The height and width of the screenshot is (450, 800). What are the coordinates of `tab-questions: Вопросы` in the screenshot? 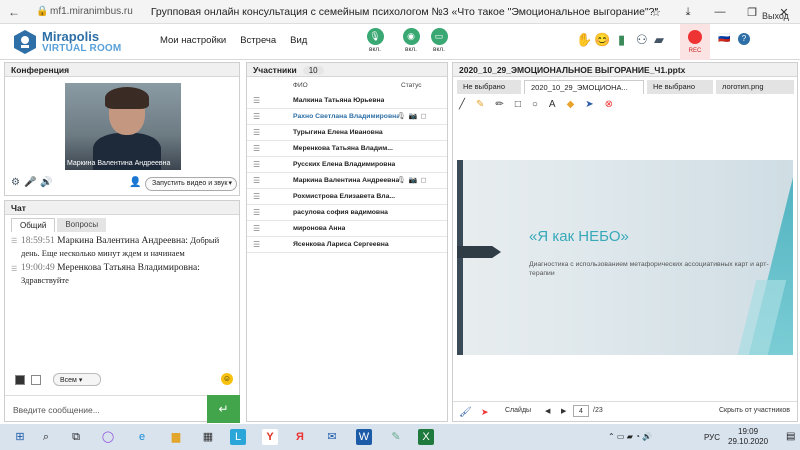 It's located at (82, 225).